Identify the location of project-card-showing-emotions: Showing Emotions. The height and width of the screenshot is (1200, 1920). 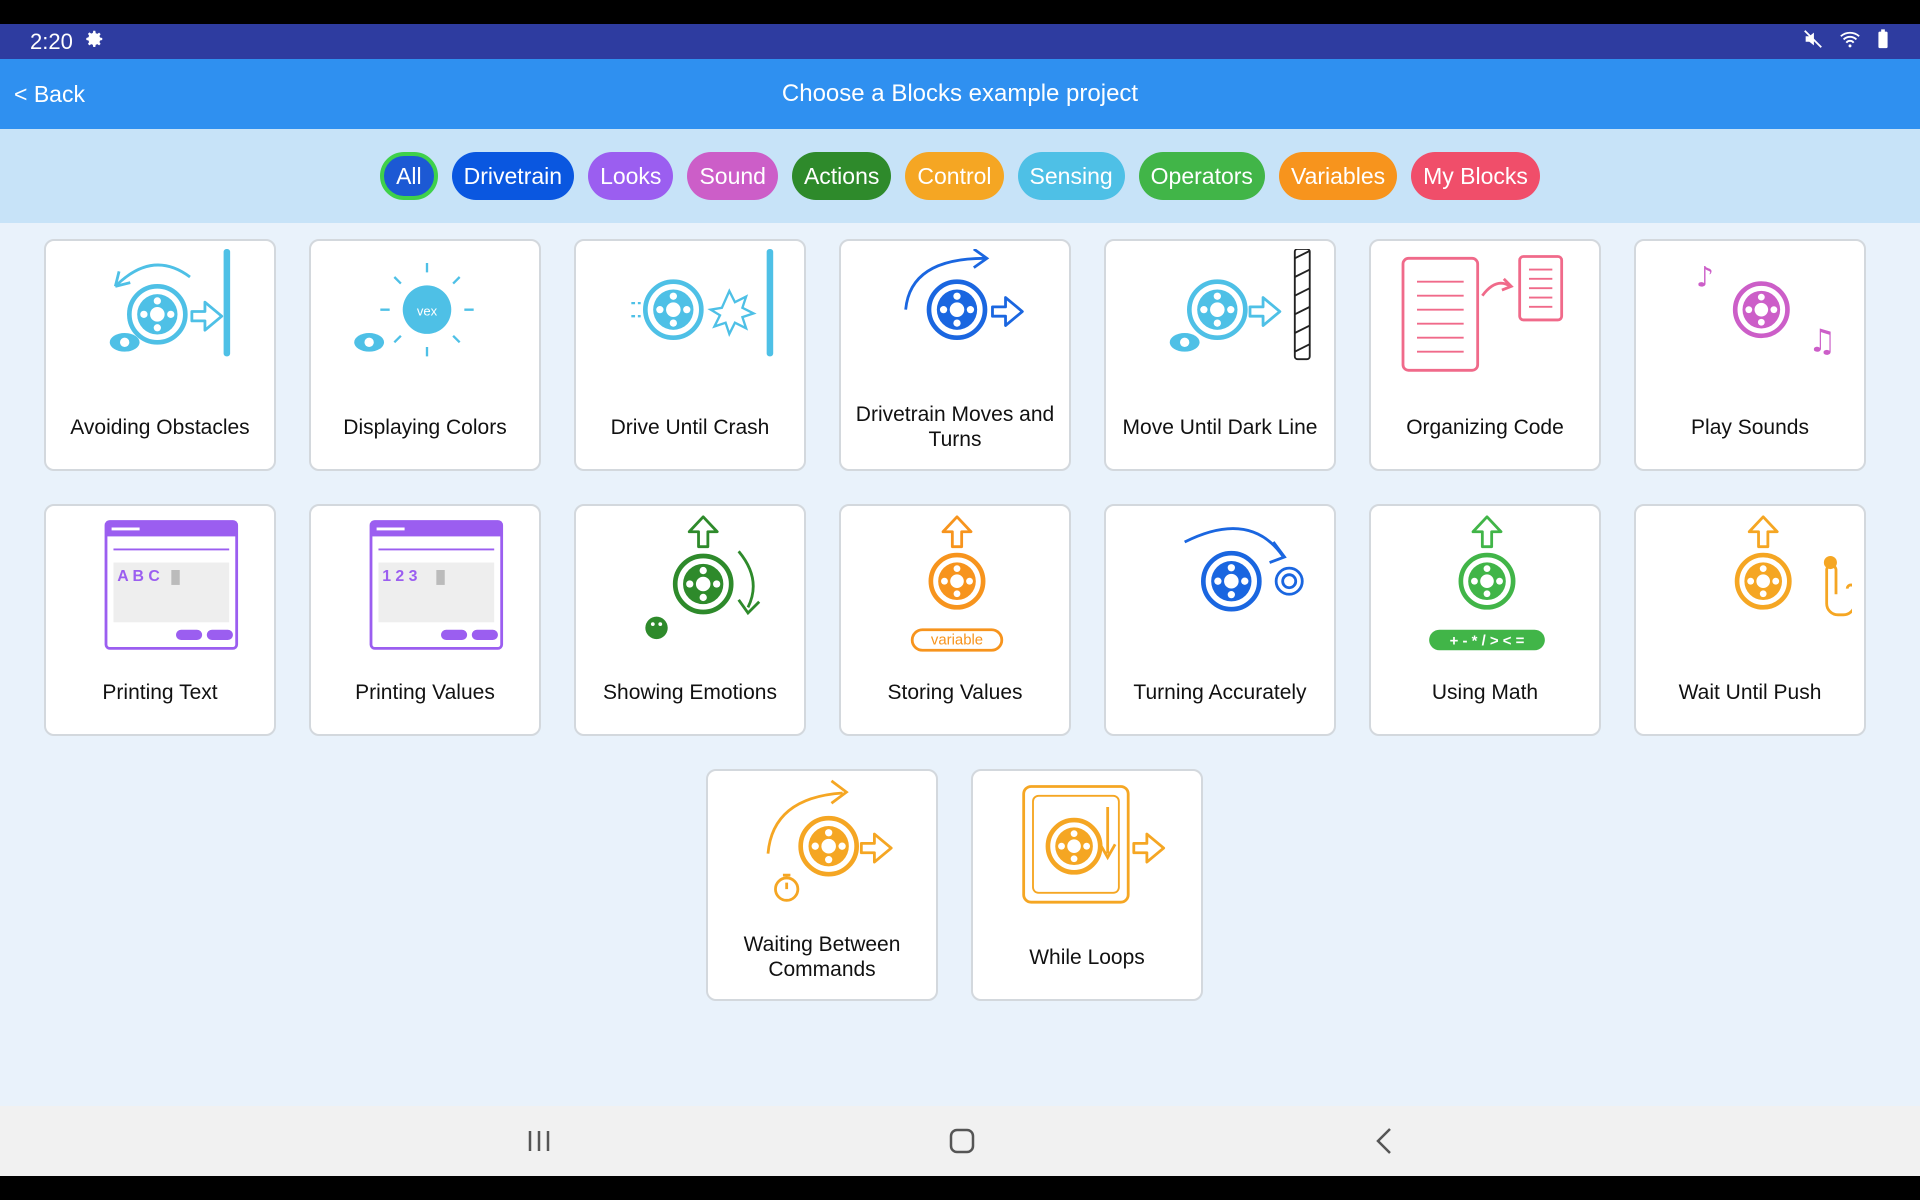
(690, 620).